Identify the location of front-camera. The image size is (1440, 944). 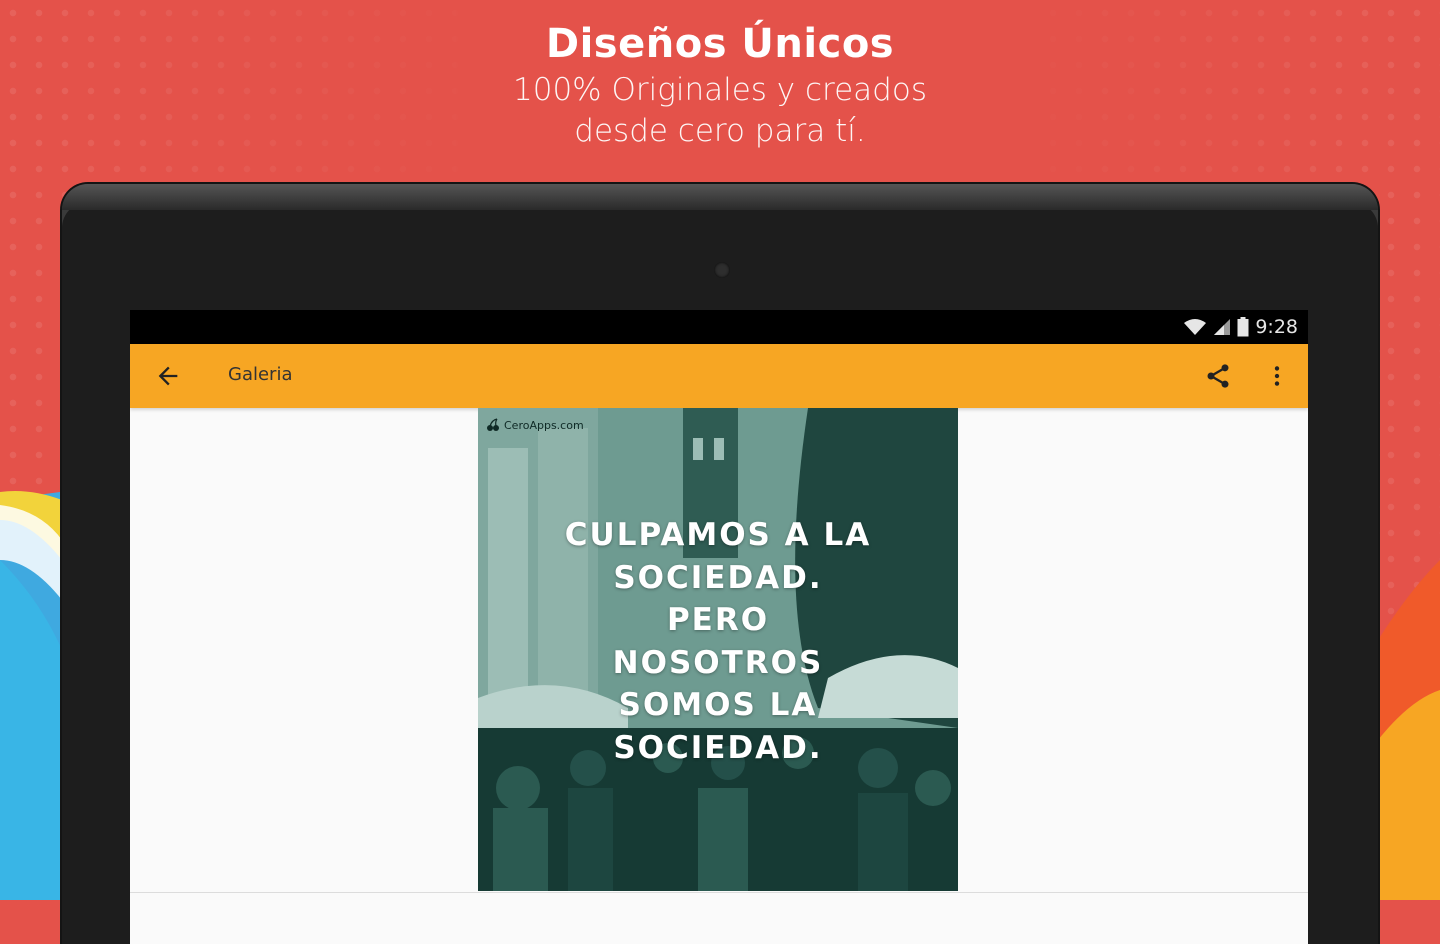
(722, 270).